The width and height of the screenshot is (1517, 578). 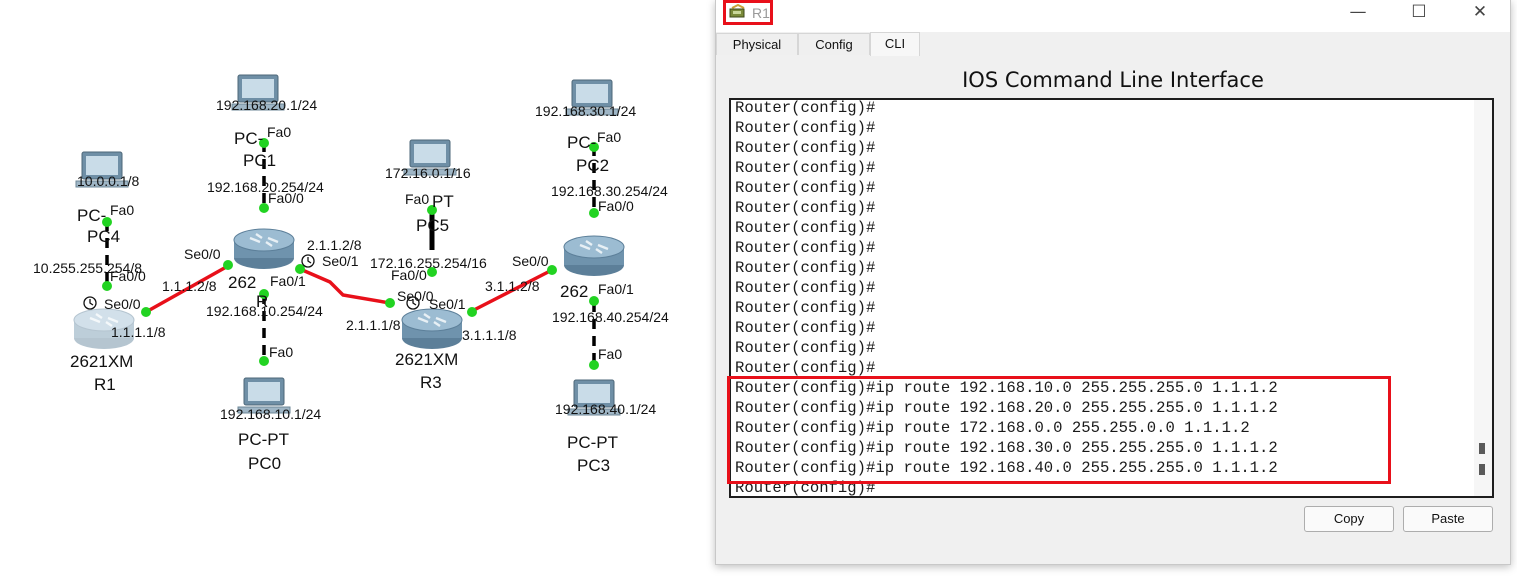 What do you see at coordinates (737, 11) in the screenshot?
I see `router-icon` at bounding box center [737, 11].